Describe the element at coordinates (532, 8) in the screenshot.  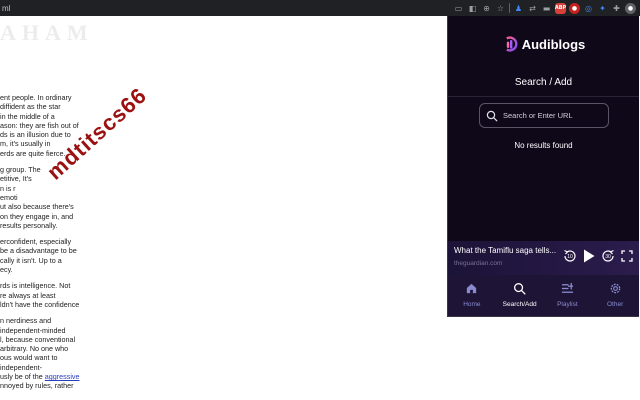
I see `extension-icon: ⇄` at that location.